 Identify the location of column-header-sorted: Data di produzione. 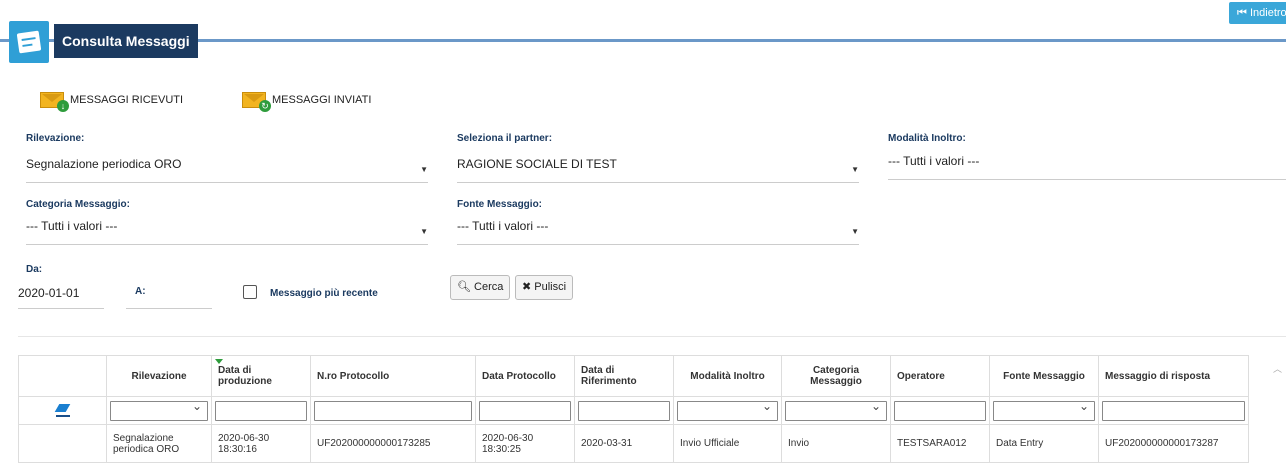
(261, 376).